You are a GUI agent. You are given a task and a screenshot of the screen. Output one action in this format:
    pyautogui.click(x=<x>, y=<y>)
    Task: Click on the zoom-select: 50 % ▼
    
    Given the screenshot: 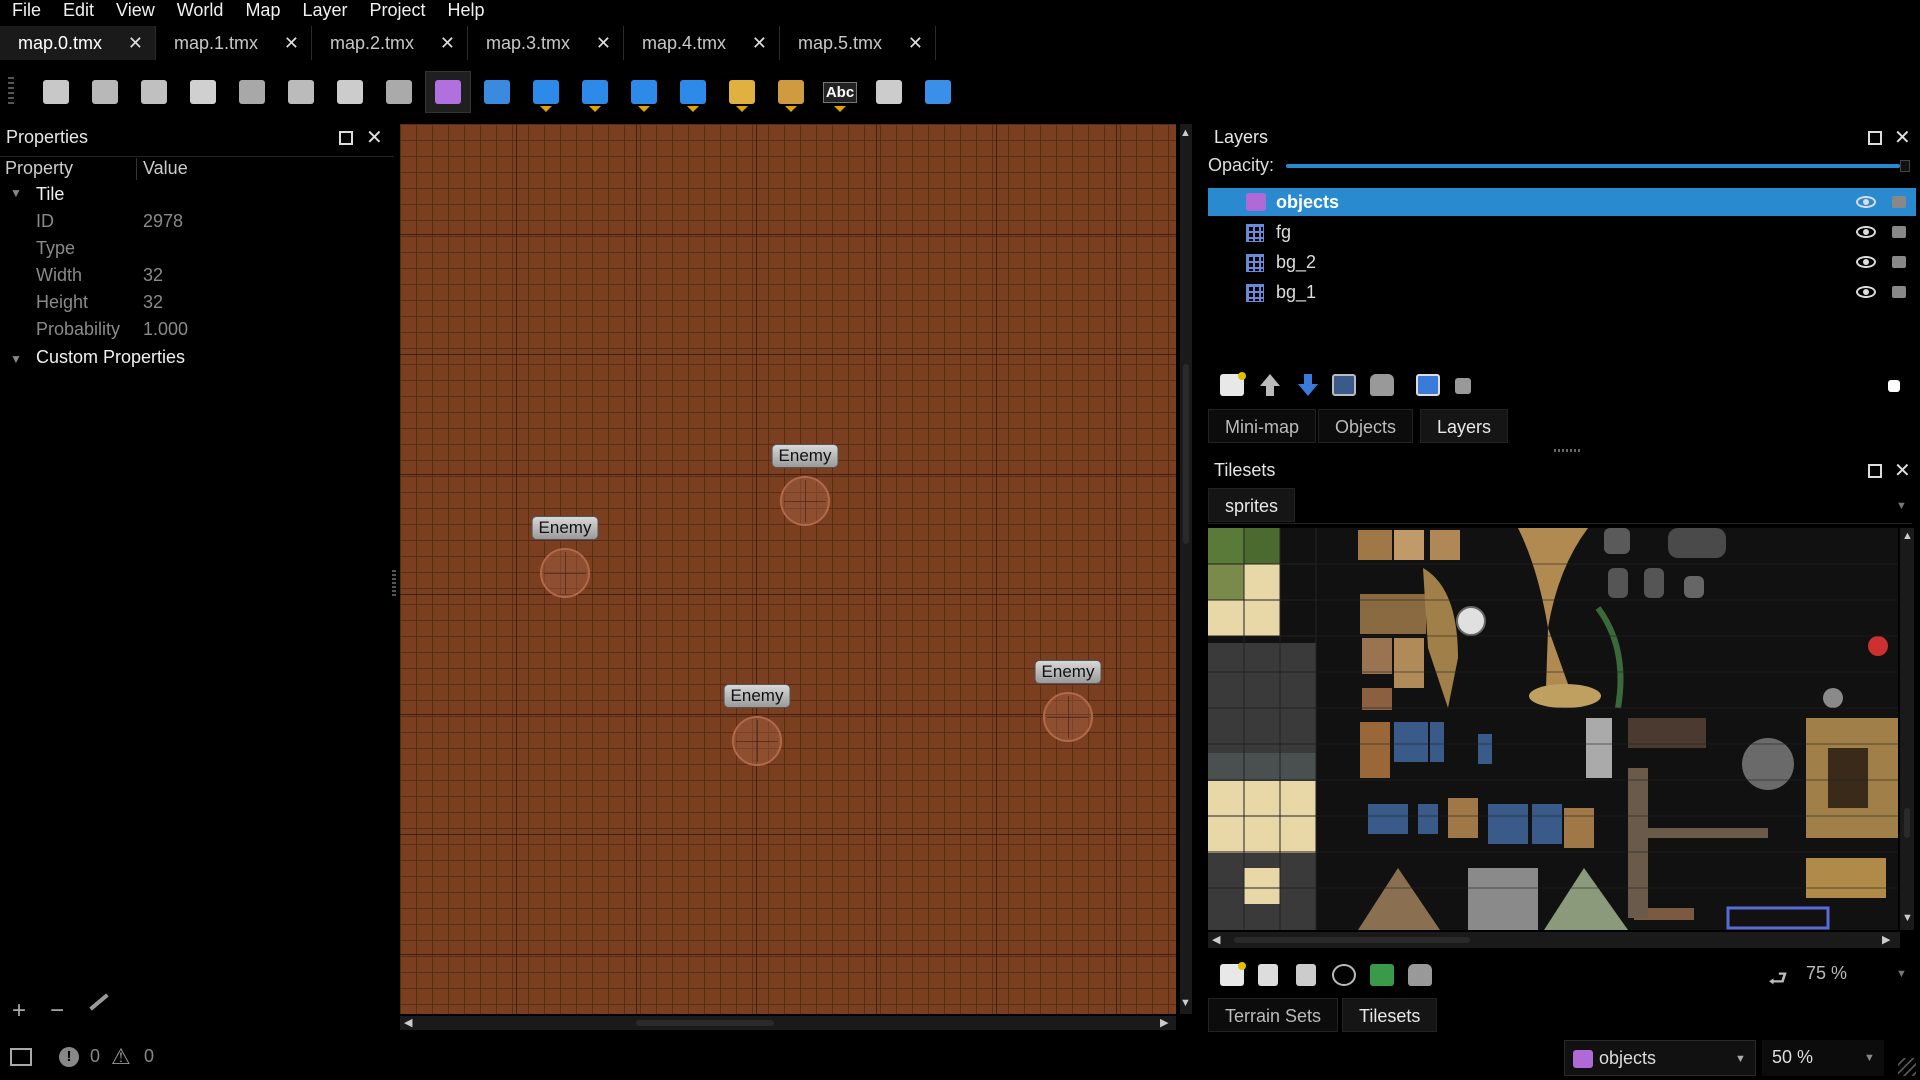 What is the action you would take?
    pyautogui.click(x=1823, y=1058)
    